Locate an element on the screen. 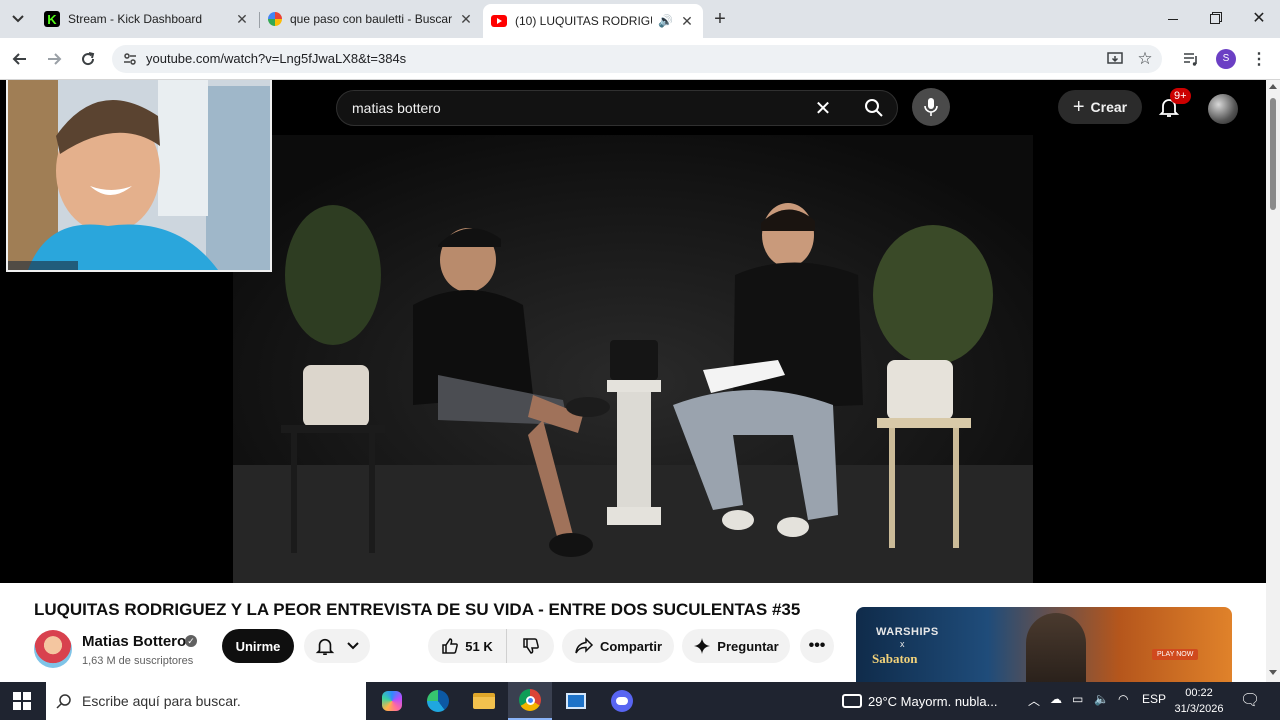  taskbar-app-window is located at coordinates (576, 701).